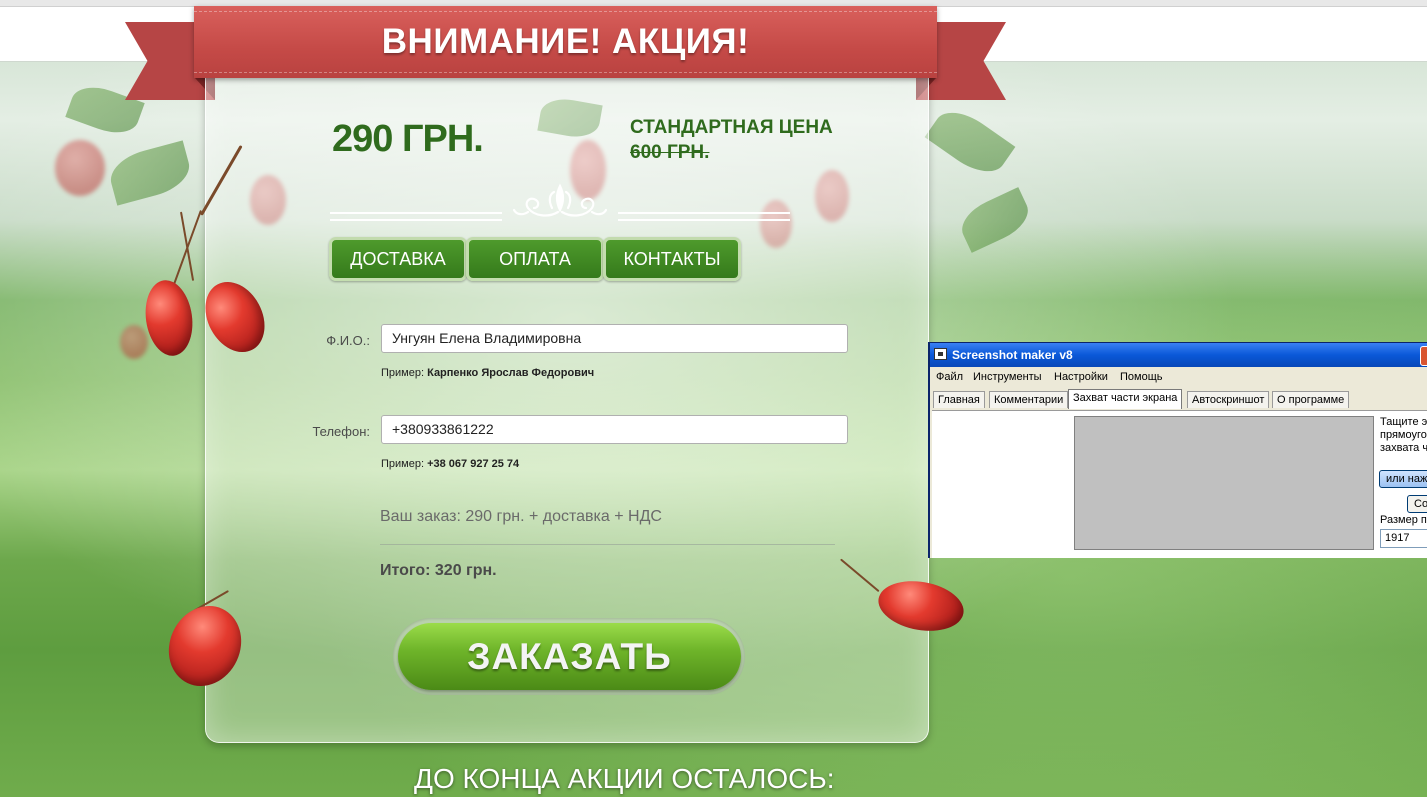 The height and width of the screenshot is (797, 1427). Describe the element at coordinates (614, 429) in the screenshot. I see `phone-input: +380933861222` at that location.